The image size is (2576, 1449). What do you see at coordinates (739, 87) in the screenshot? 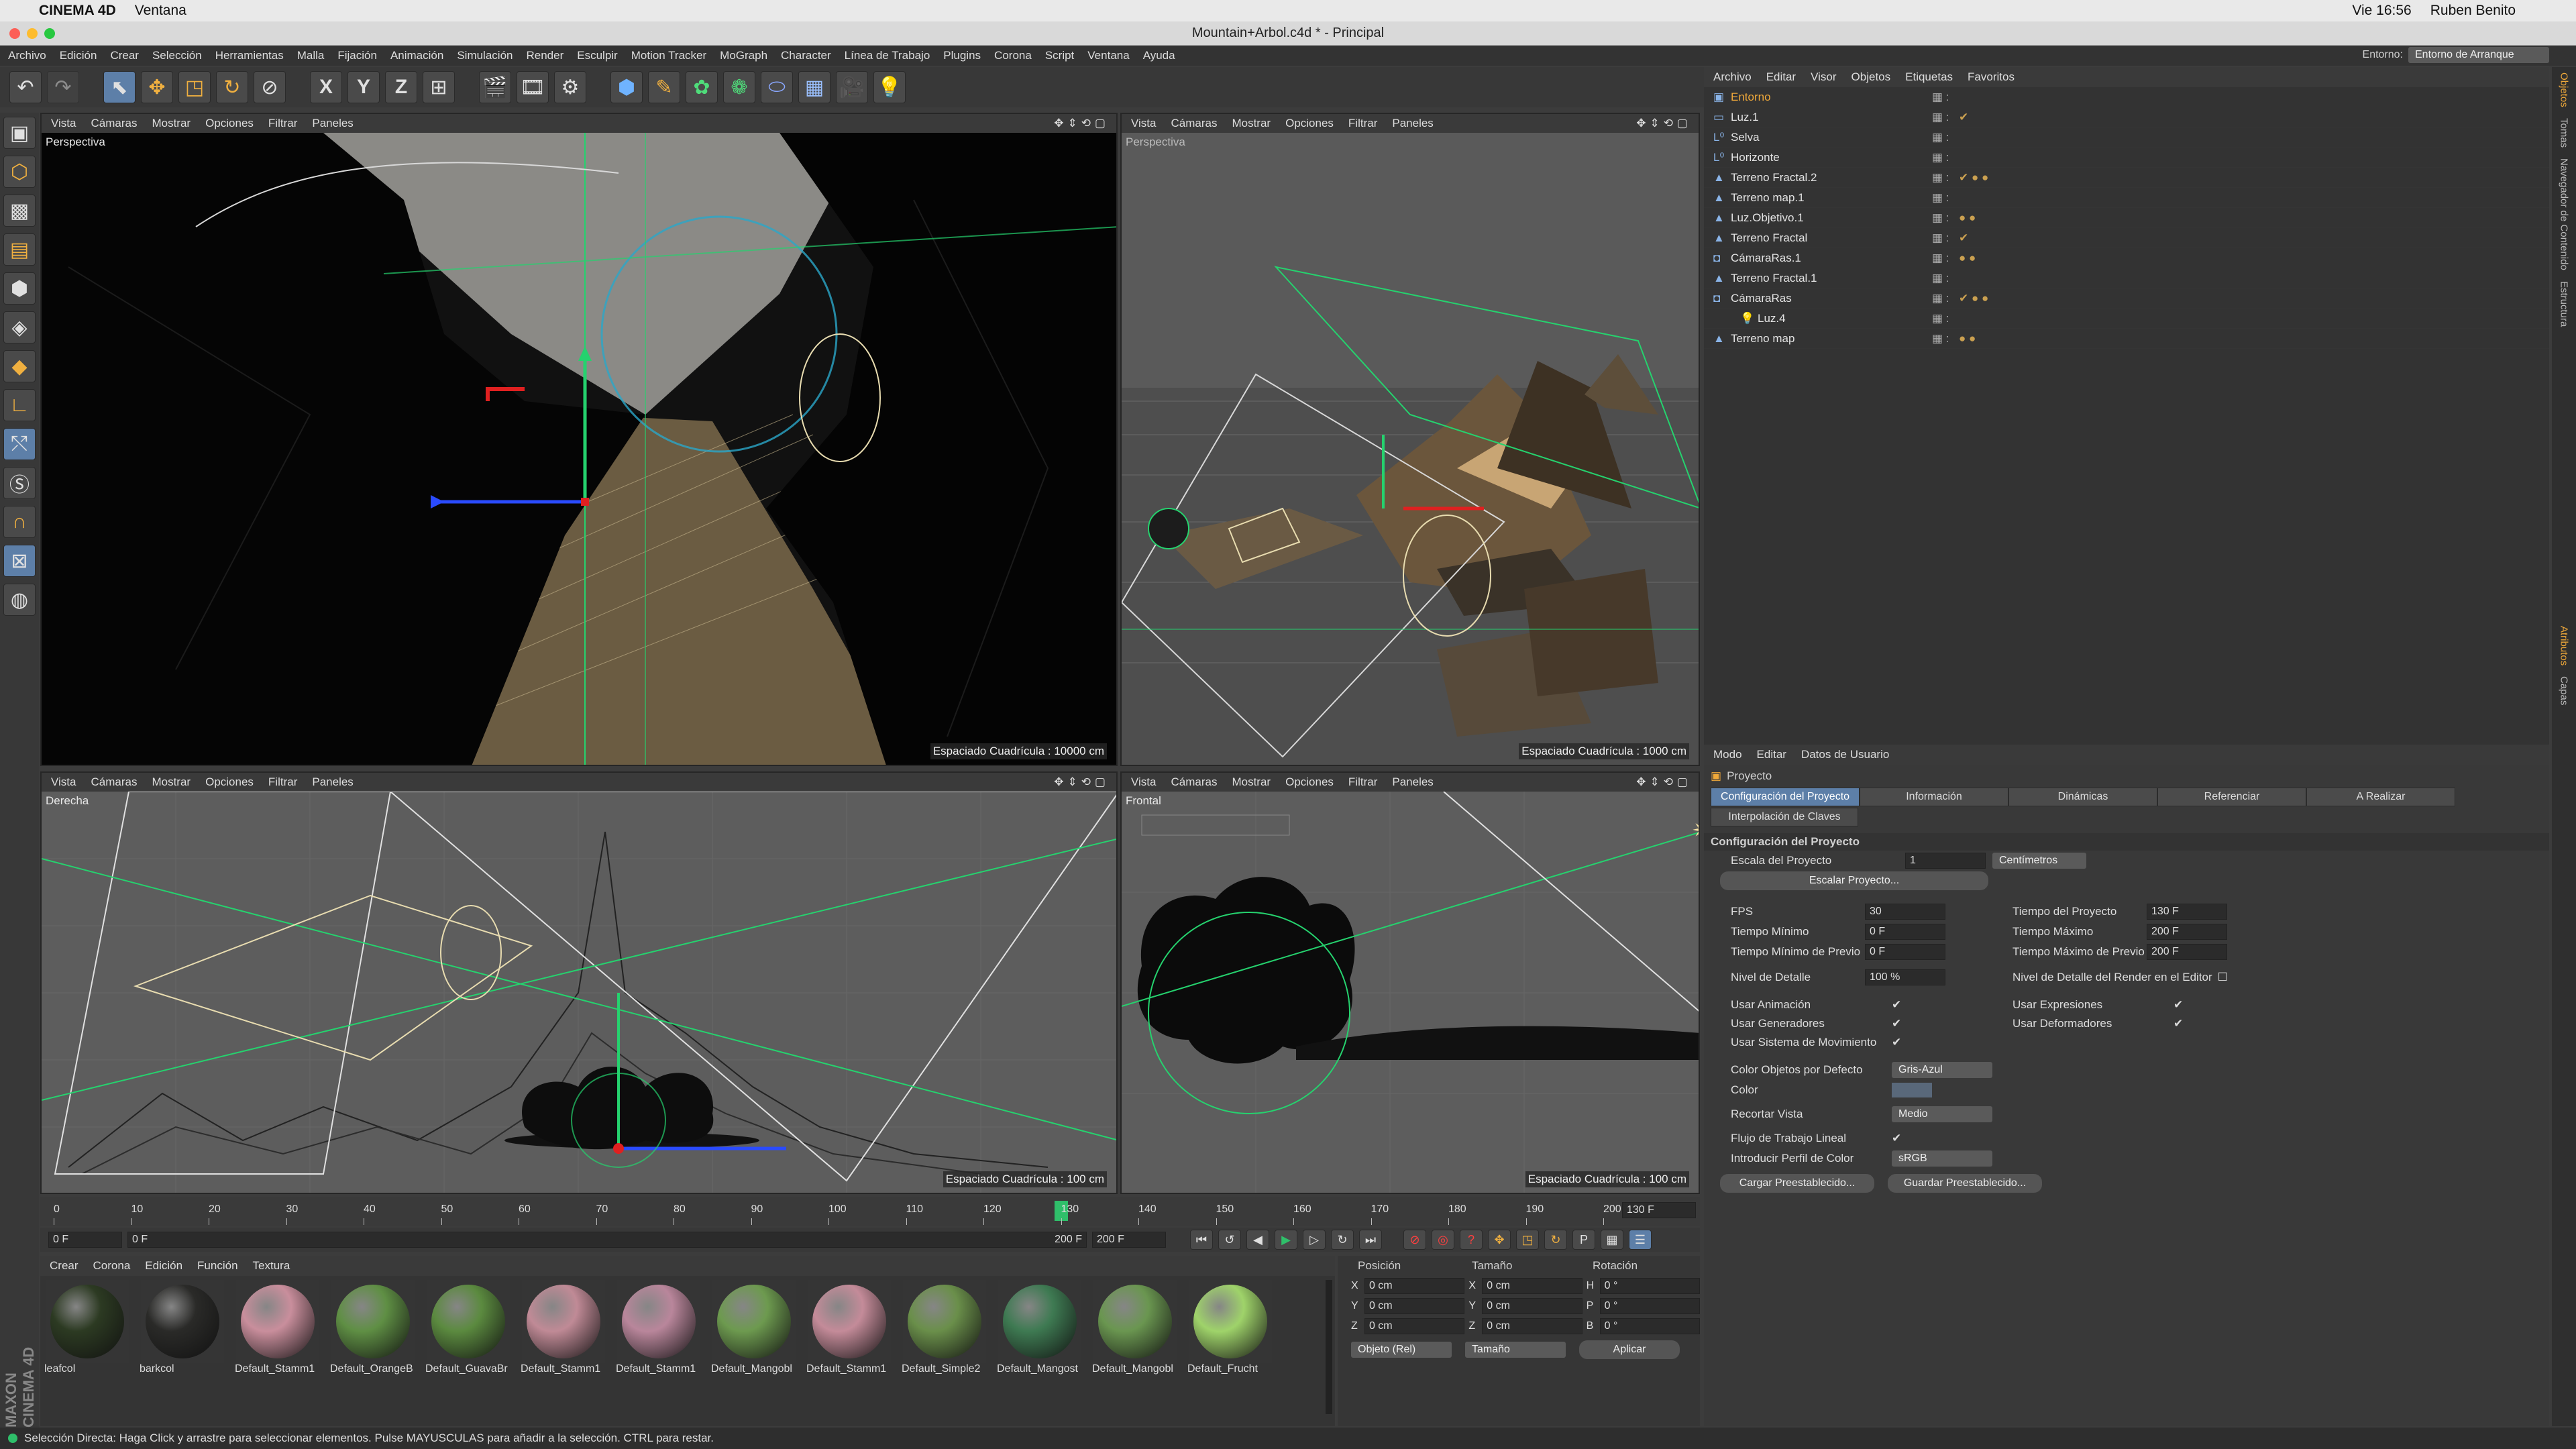
I see `array-icon: ❁` at bounding box center [739, 87].